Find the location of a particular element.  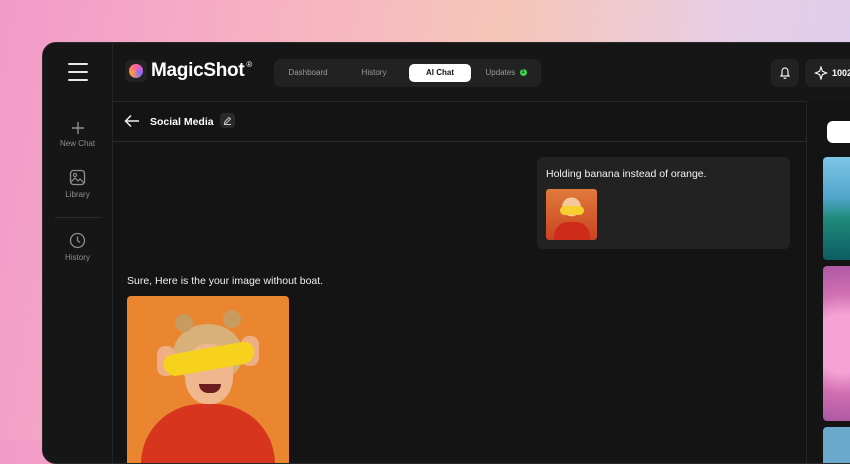

gallery-panel is located at coordinates (828, 282).